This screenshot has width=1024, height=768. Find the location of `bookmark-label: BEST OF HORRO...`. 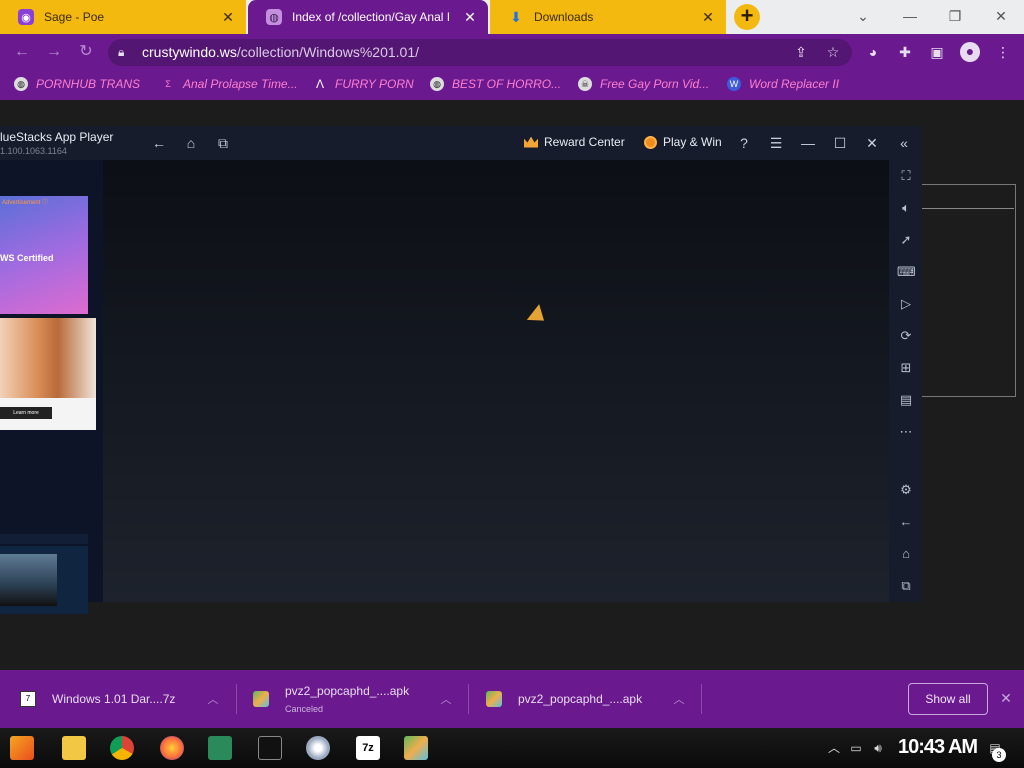

bookmark-label: BEST OF HORRO... is located at coordinates (507, 84).